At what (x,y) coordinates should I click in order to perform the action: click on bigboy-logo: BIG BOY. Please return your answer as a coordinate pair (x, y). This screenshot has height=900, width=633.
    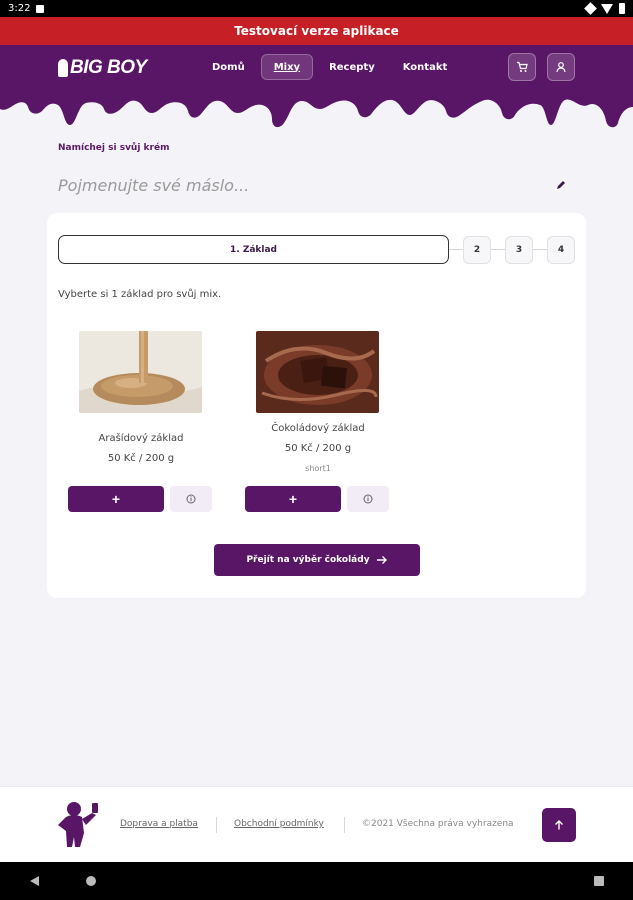
    Looking at the image, I should click on (102, 68).